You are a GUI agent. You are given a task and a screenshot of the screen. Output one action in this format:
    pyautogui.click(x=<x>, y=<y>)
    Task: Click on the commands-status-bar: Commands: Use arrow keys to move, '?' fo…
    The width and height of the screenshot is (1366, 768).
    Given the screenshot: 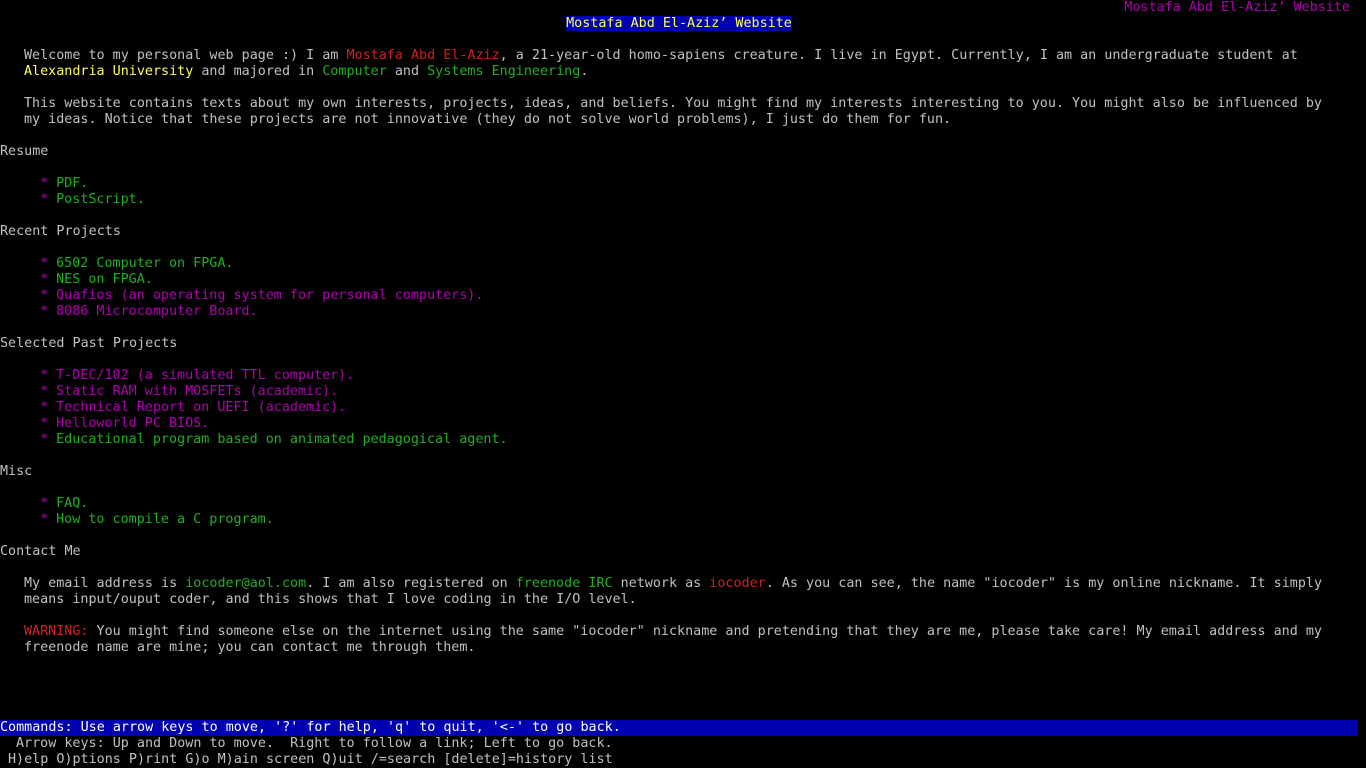 What is the action you would take?
    pyautogui.click(x=679, y=728)
    